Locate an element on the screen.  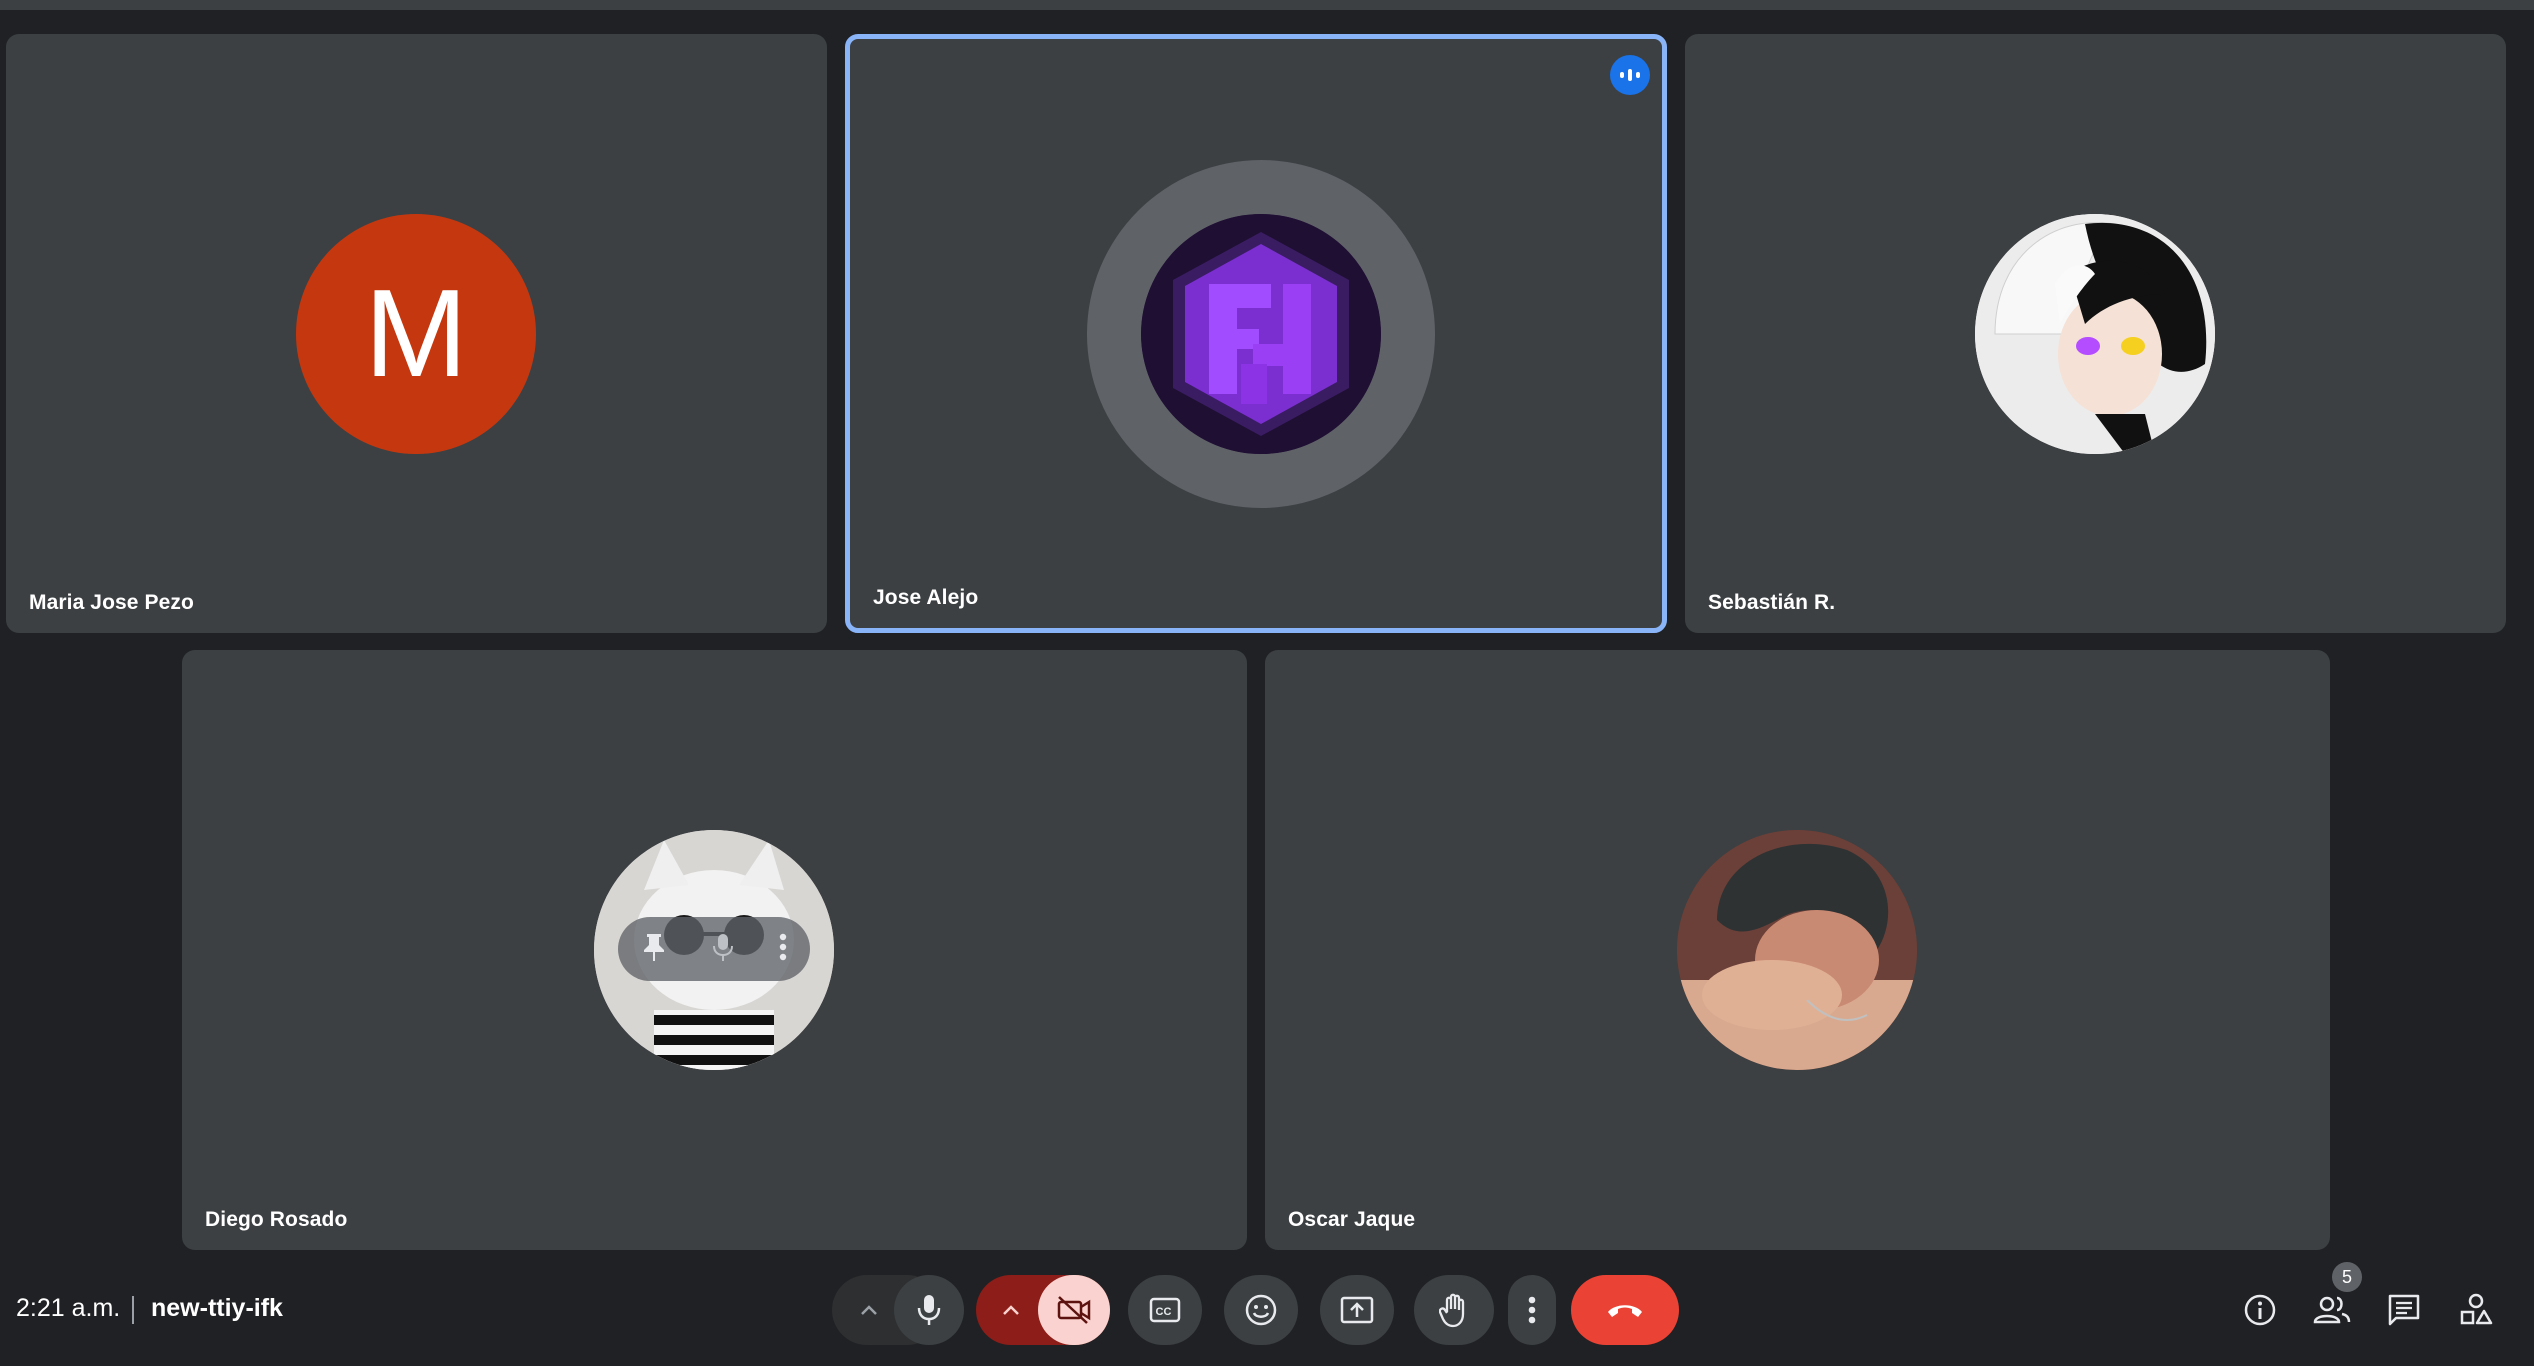
participant-name: Sebastián R. is located at coordinates (1772, 602).